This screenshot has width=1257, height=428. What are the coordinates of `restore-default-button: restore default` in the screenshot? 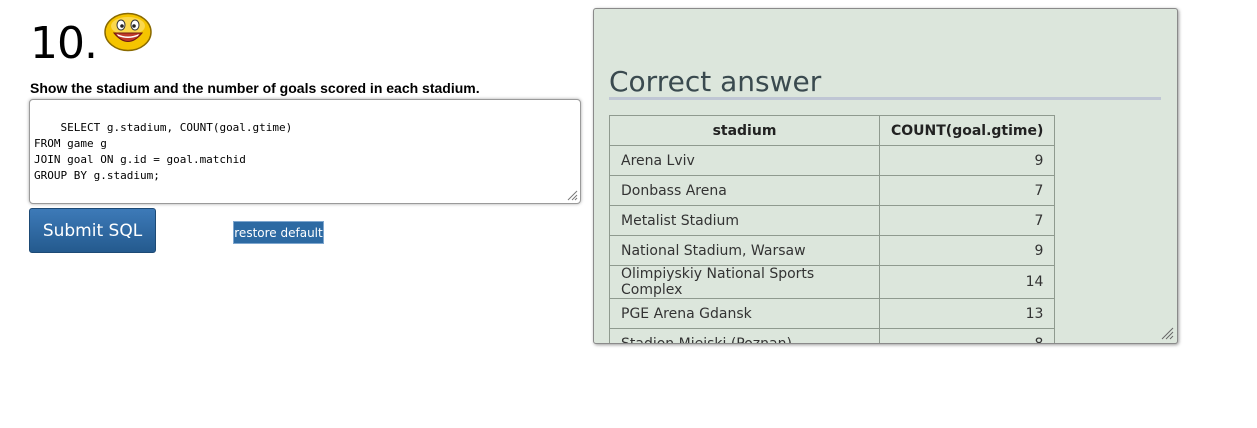 It's located at (278, 232).